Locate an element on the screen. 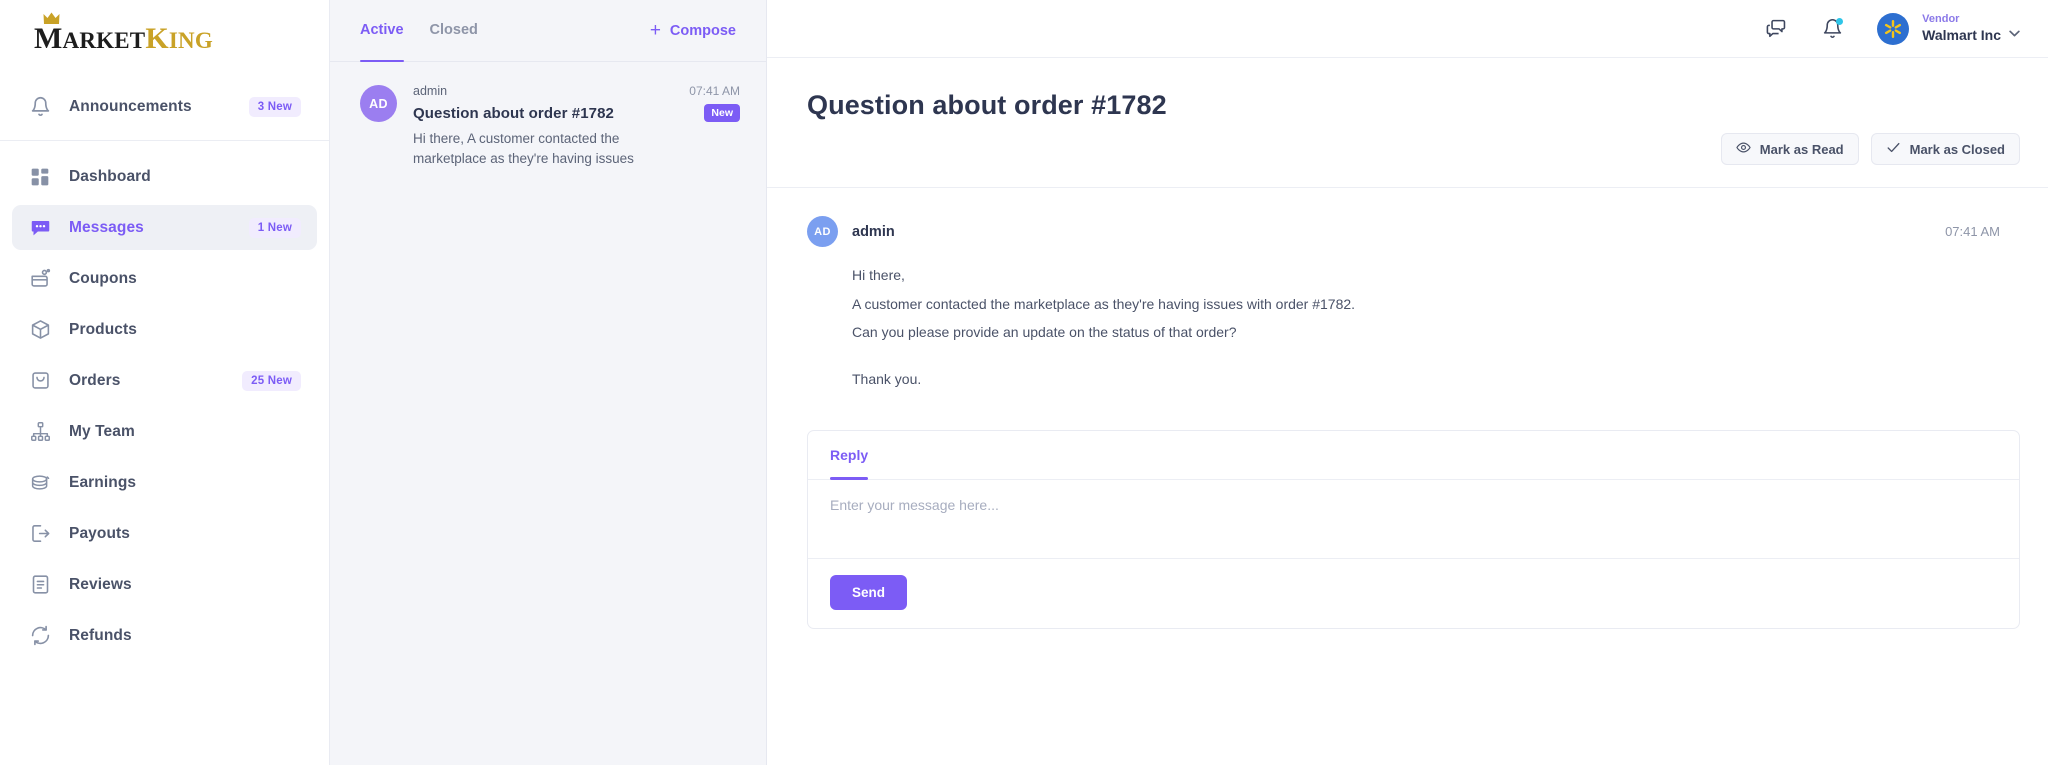 Image resolution: width=2048 pixels, height=765 pixels. thread-subject: Question about order #1782 is located at coordinates (513, 113).